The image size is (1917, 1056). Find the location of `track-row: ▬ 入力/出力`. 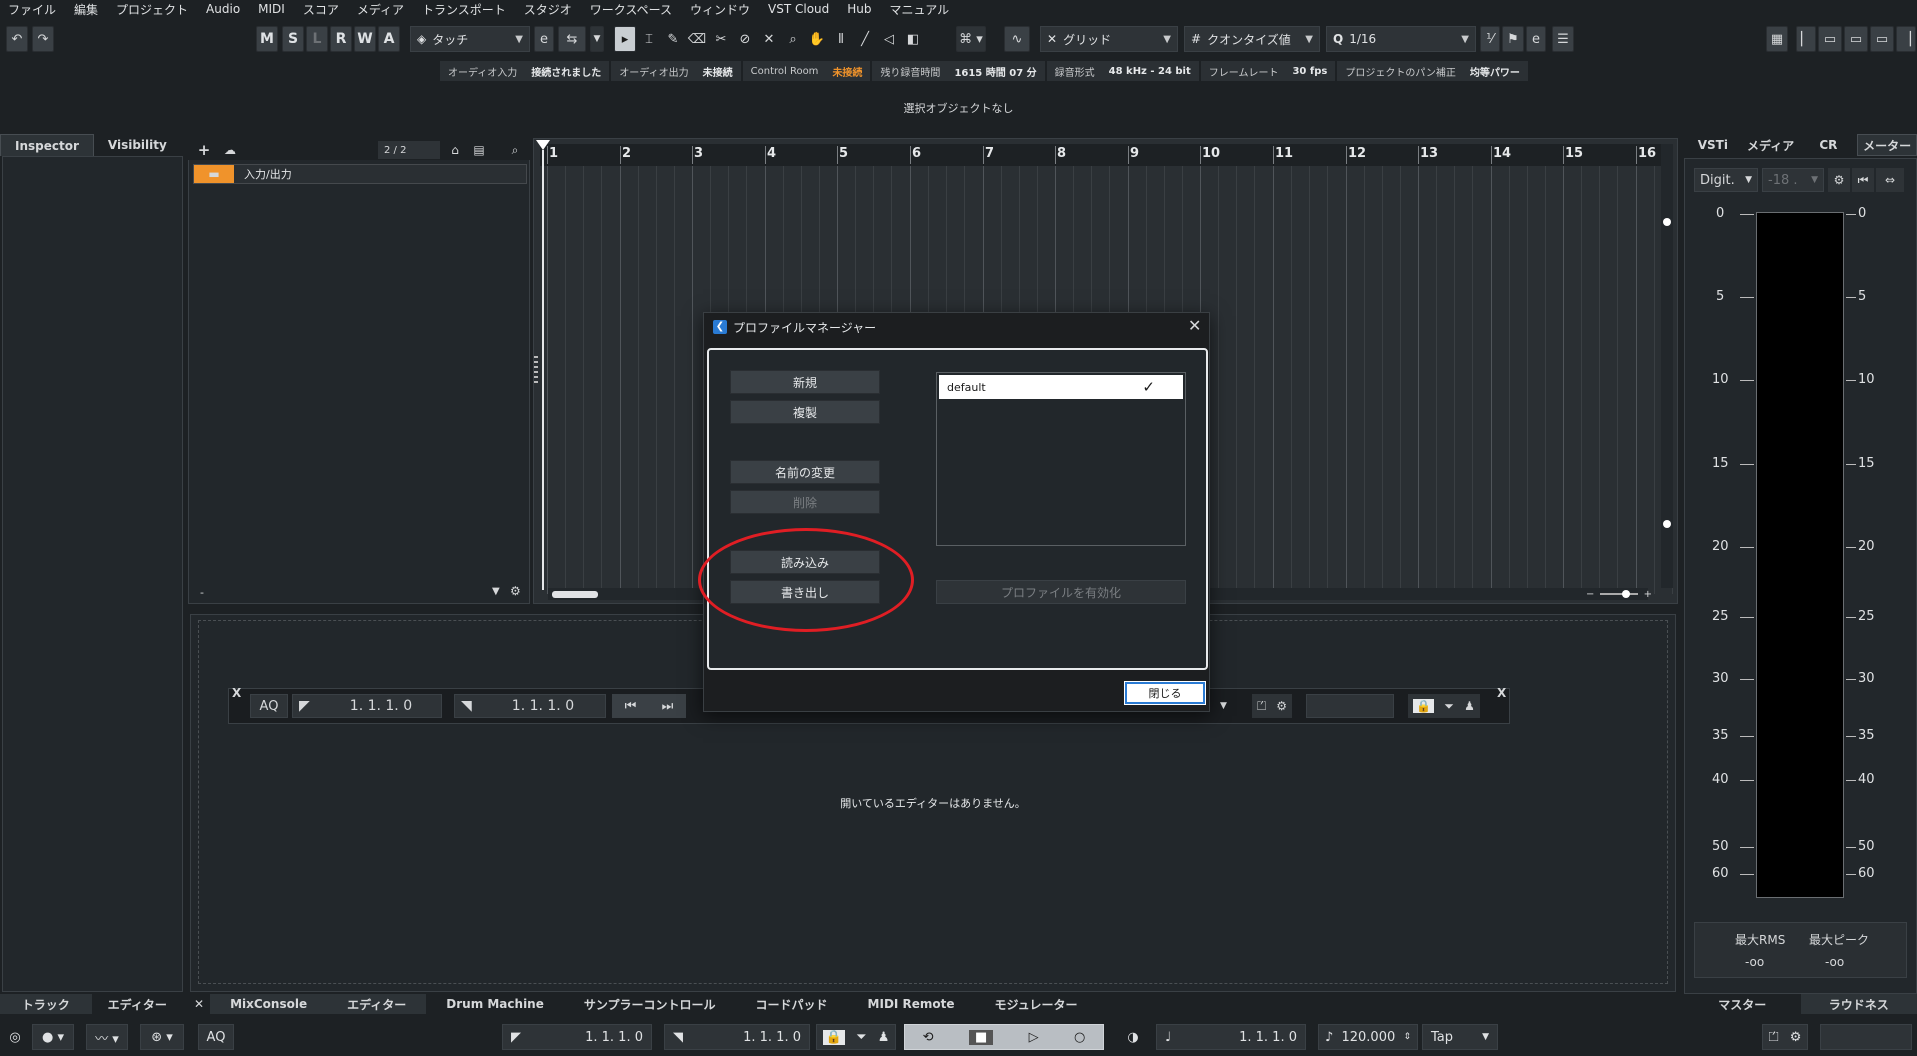

track-row: ▬ 入力/出力 is located at coordinates (360, 174).